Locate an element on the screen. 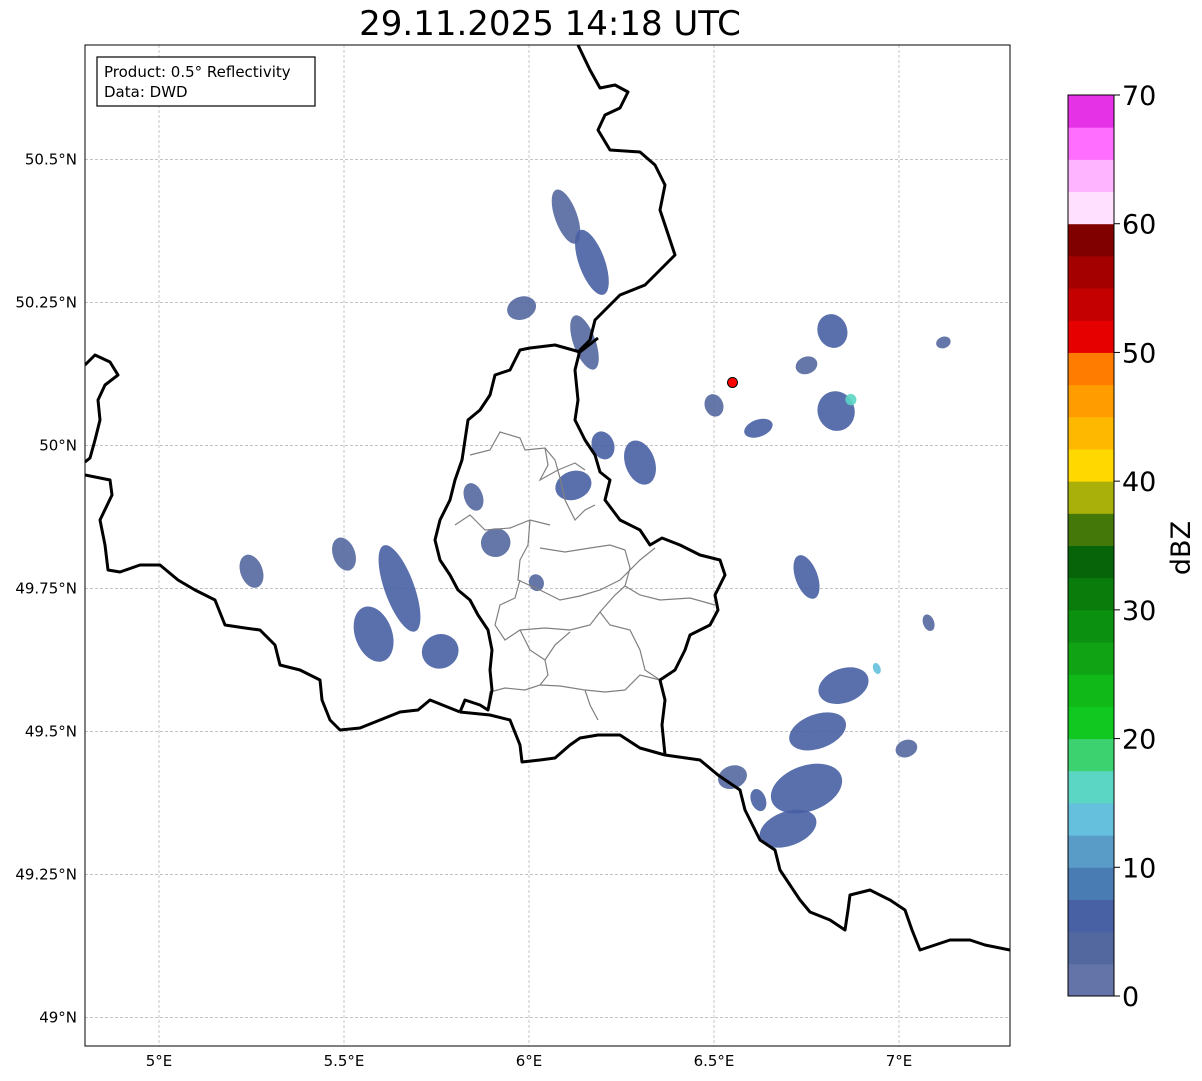 This screenshot has width=1202, height=1081. colorbar-tick-label: 70 is located at coordinates (1139, 96).